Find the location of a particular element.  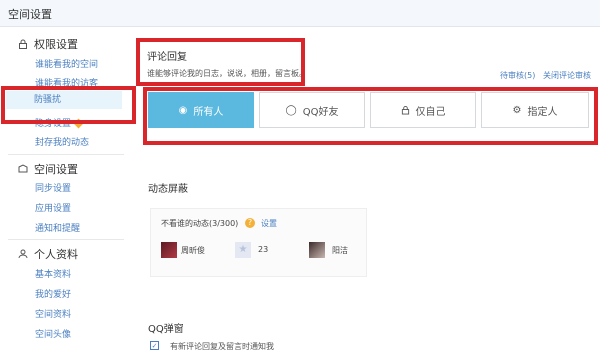

bubble-icon: ◯ is located at coordinates (291, 110).